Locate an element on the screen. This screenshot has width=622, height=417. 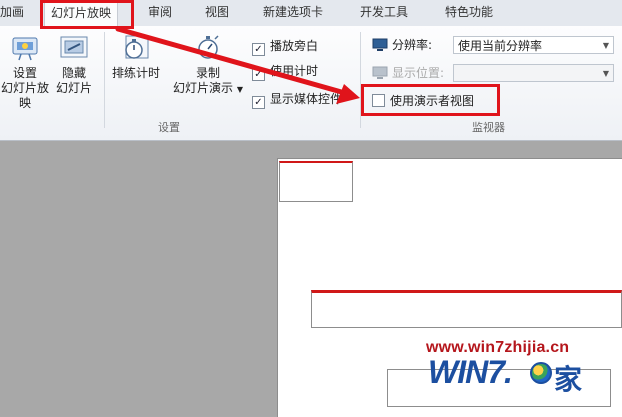
hide-slide-button: 隐藏 幻灯片 is located at coordinates (74, 64).